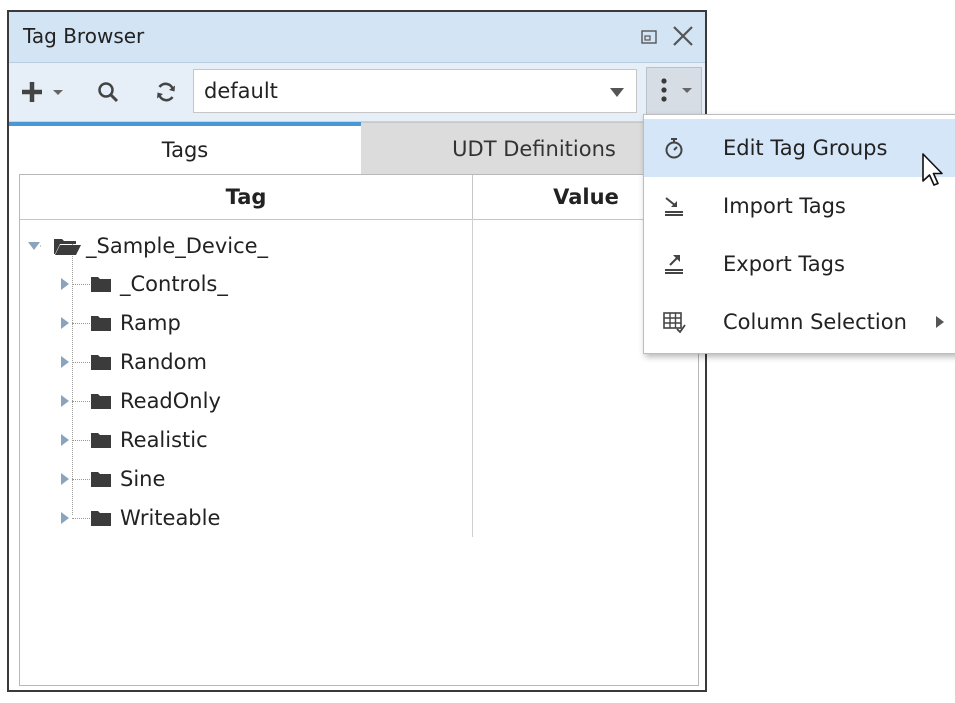 This screenshot has width=955, height=703. I want to click on tree-node-label: Realistic, so click(164, 440).